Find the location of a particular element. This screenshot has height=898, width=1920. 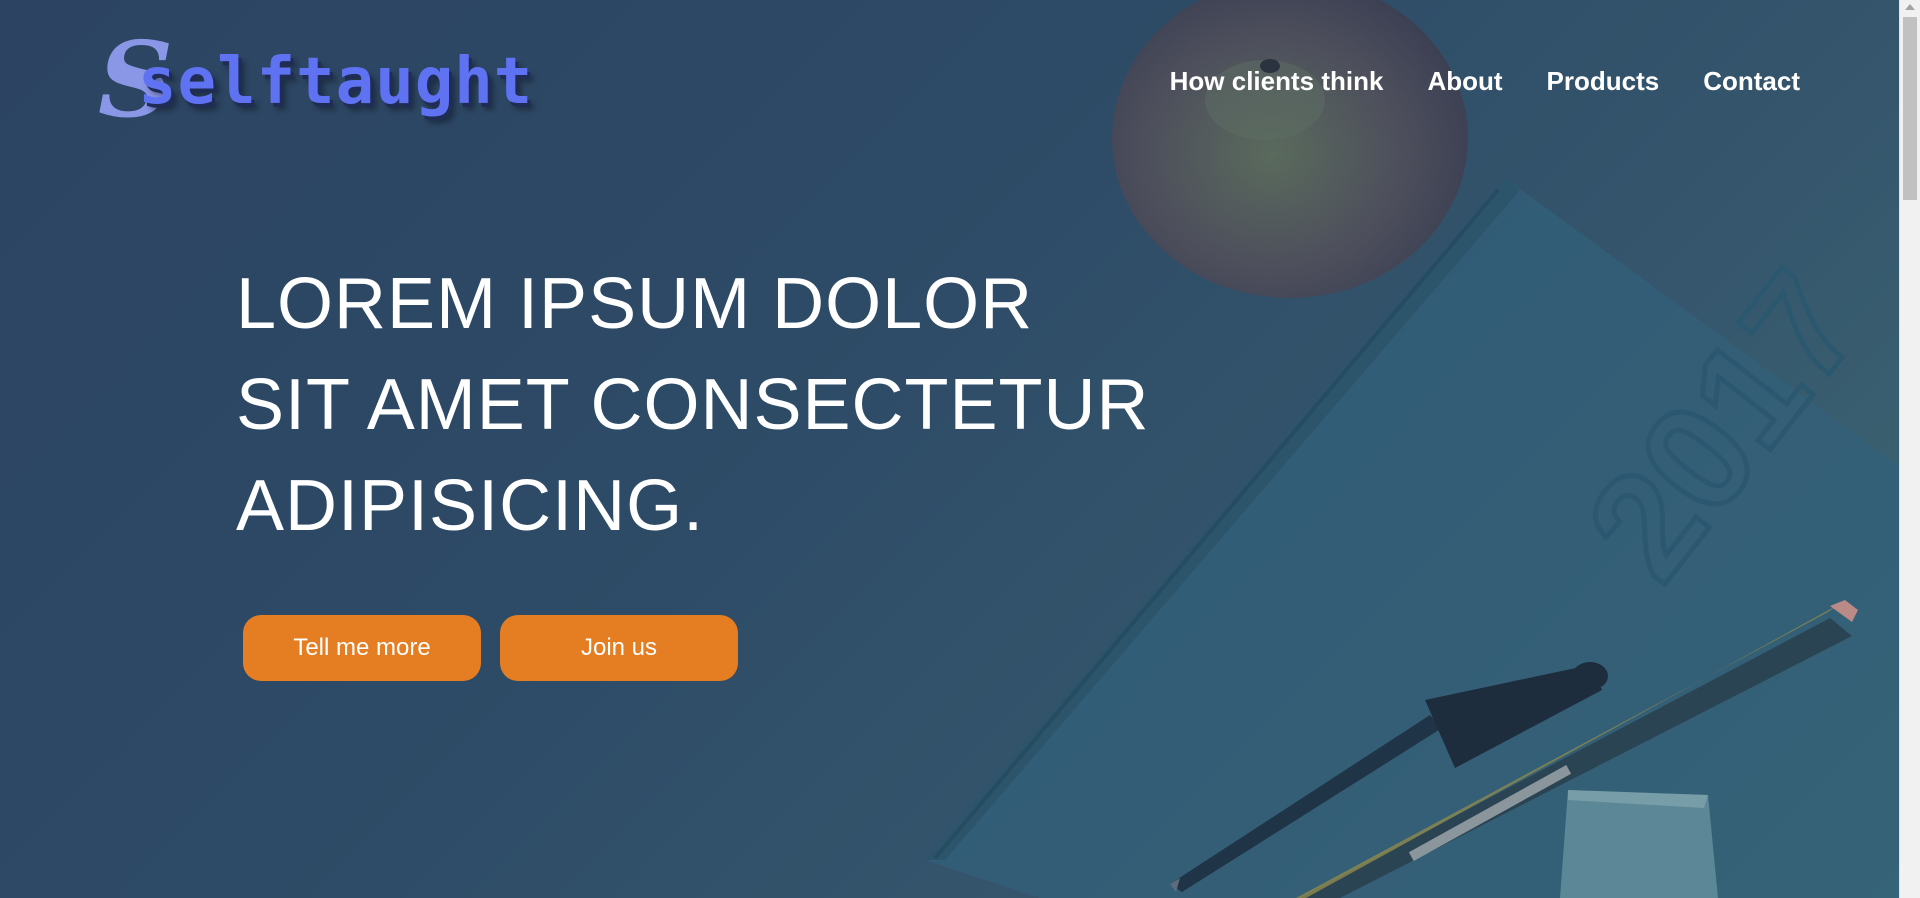

main-navigation: How clients think About Products Contact is located at coordinates (1485, 81).